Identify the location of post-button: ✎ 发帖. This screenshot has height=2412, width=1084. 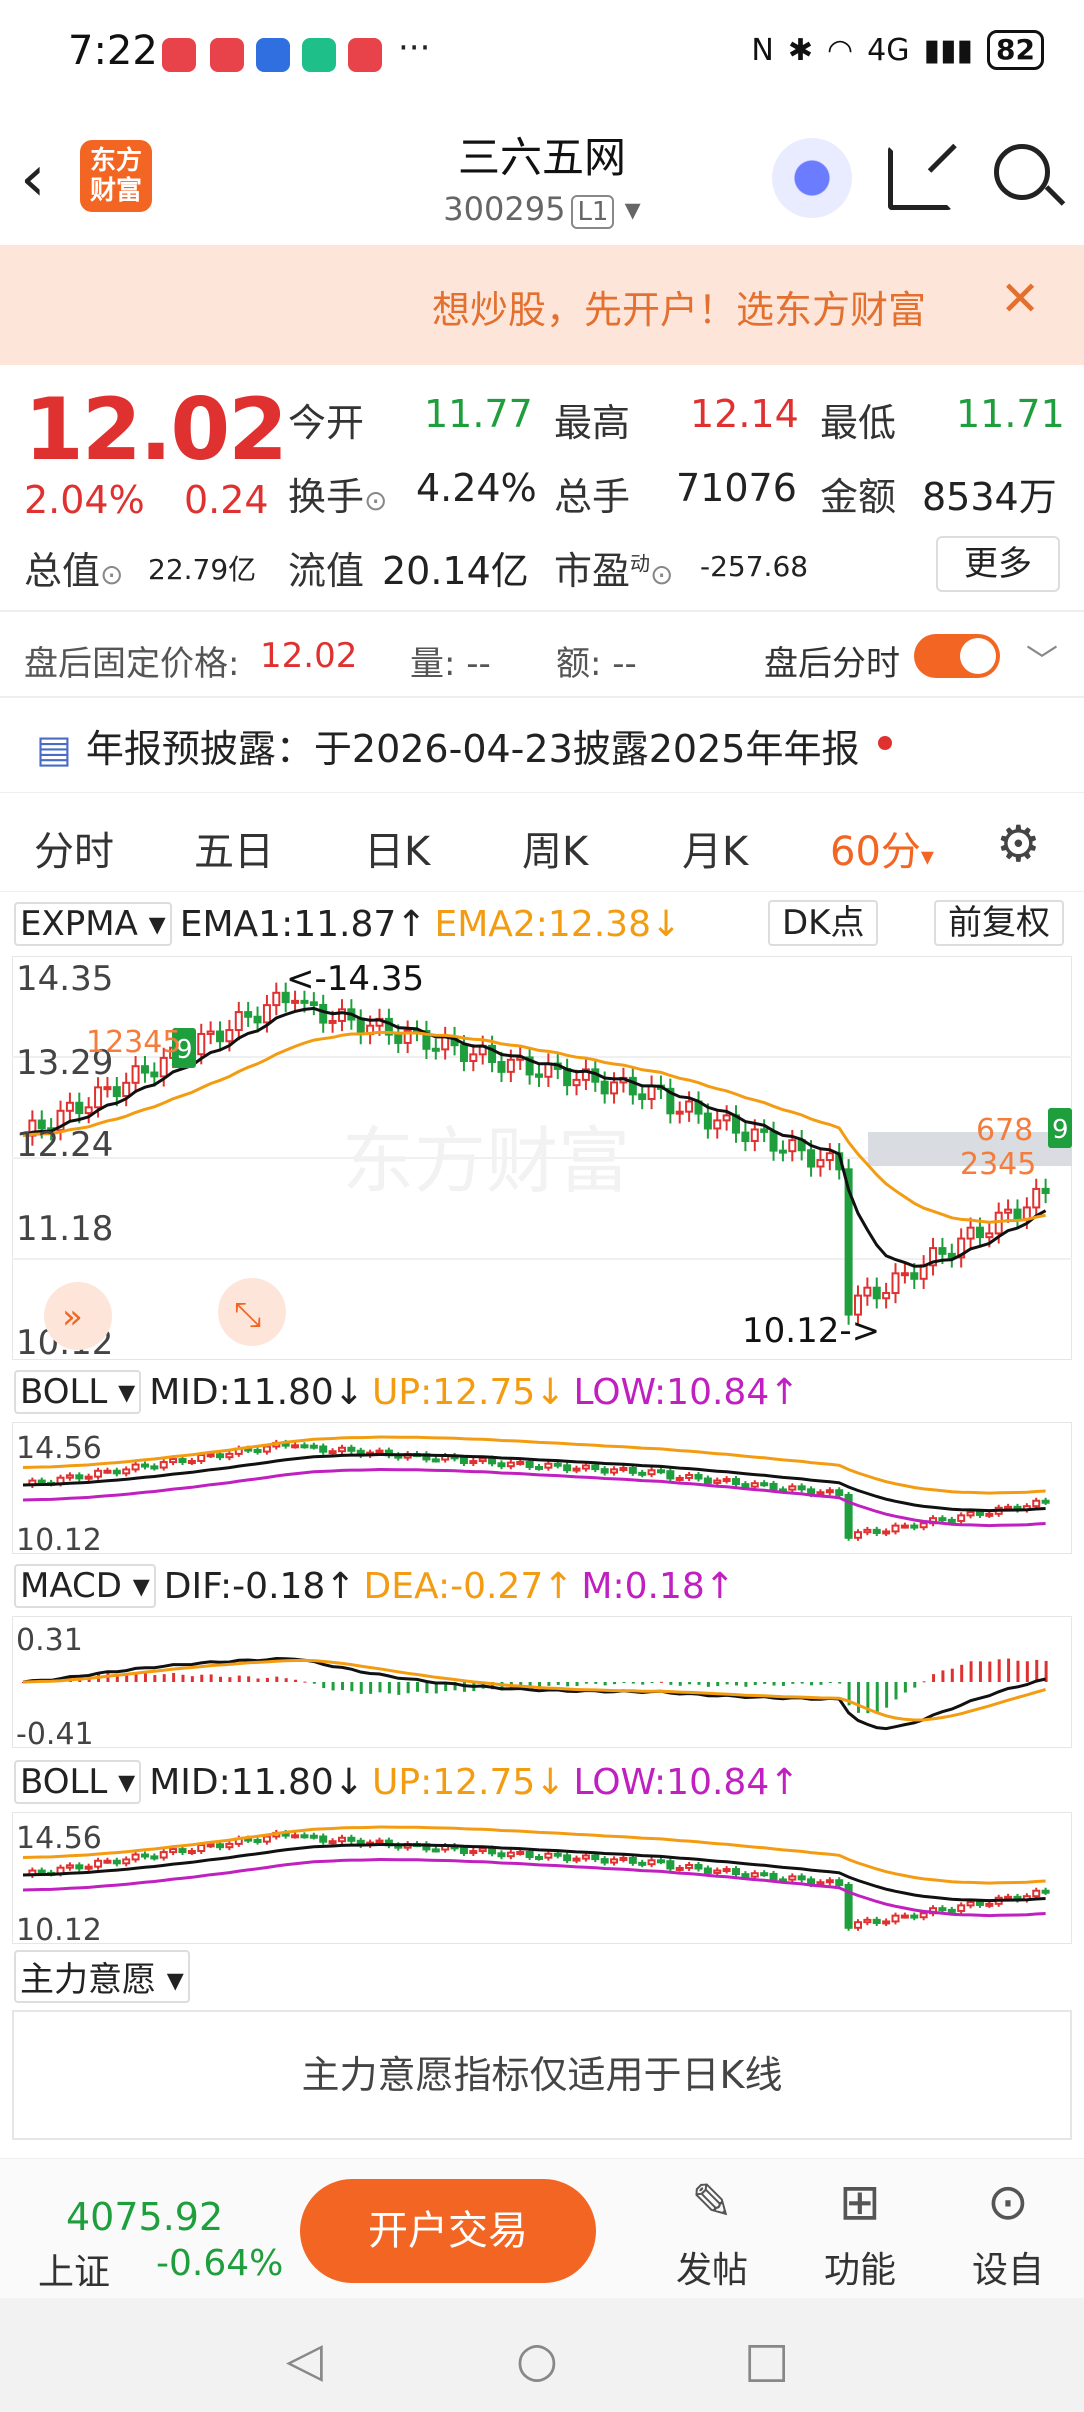
(712, 2233).